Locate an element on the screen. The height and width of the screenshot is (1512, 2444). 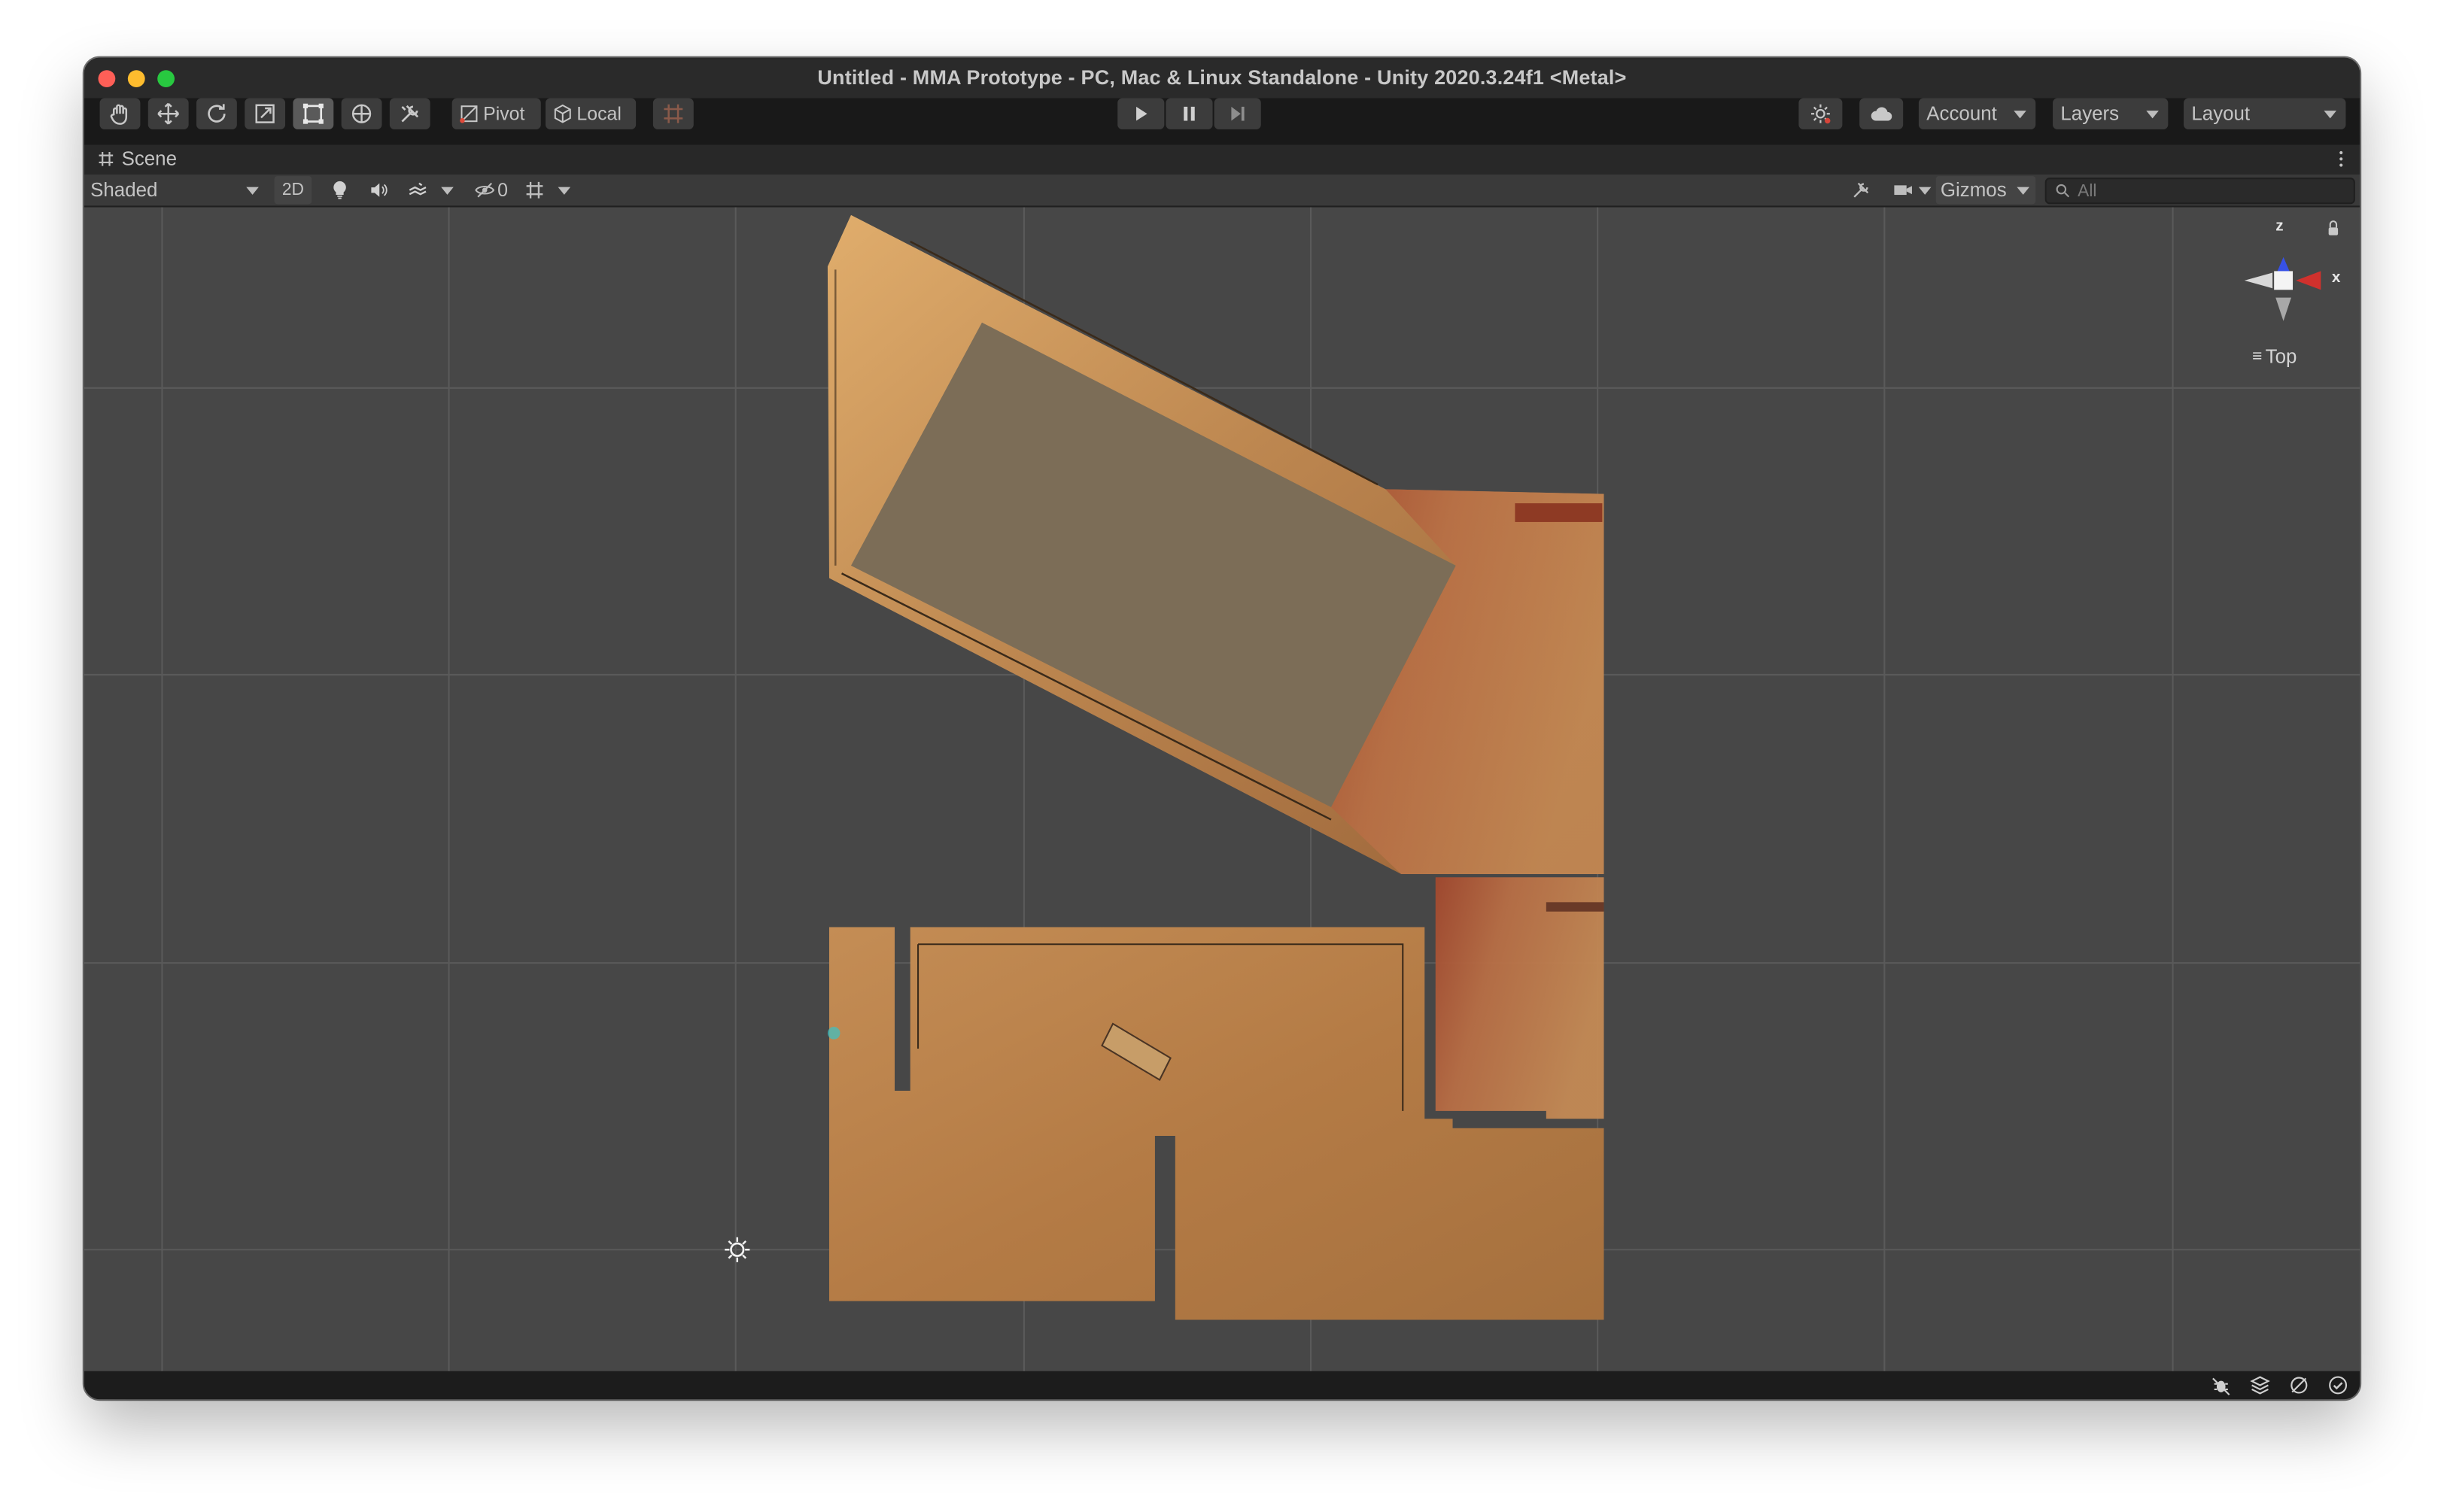
main-toolbar: Pivot Local Account Layers Layout is located at coordinates (1222, 121).